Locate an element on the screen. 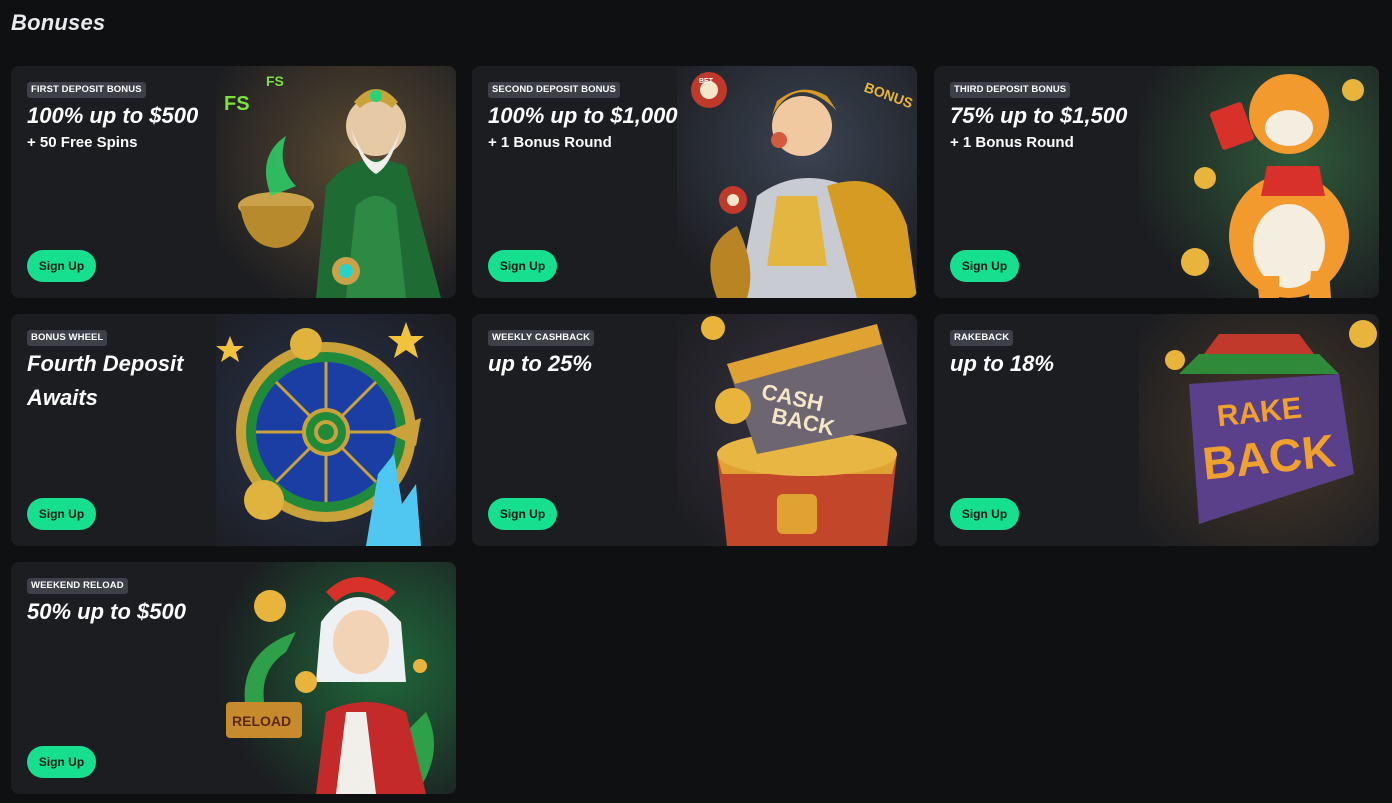 The width and height of the screenshot is (1392, 803). bet-chip-label: BET is located at coordinates (706, 81).